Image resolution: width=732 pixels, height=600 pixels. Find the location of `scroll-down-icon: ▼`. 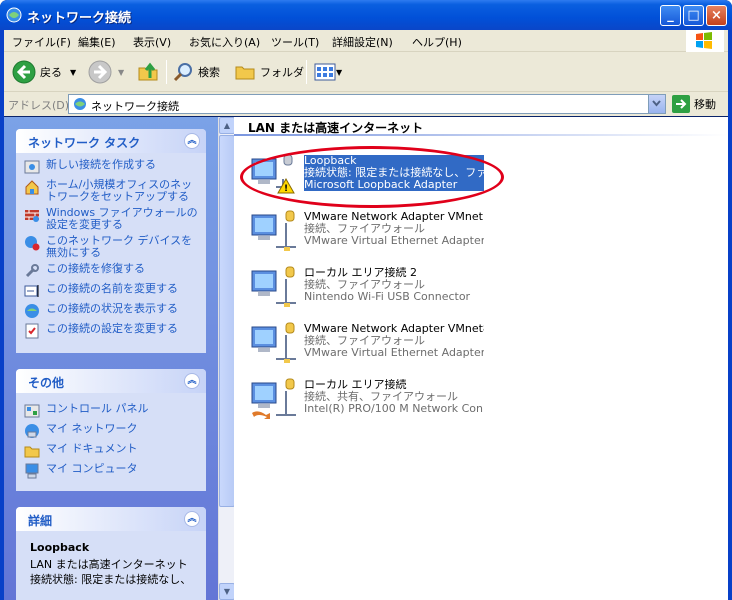

scroll-down-icon: ▼ is located at coordinates (227, 591).